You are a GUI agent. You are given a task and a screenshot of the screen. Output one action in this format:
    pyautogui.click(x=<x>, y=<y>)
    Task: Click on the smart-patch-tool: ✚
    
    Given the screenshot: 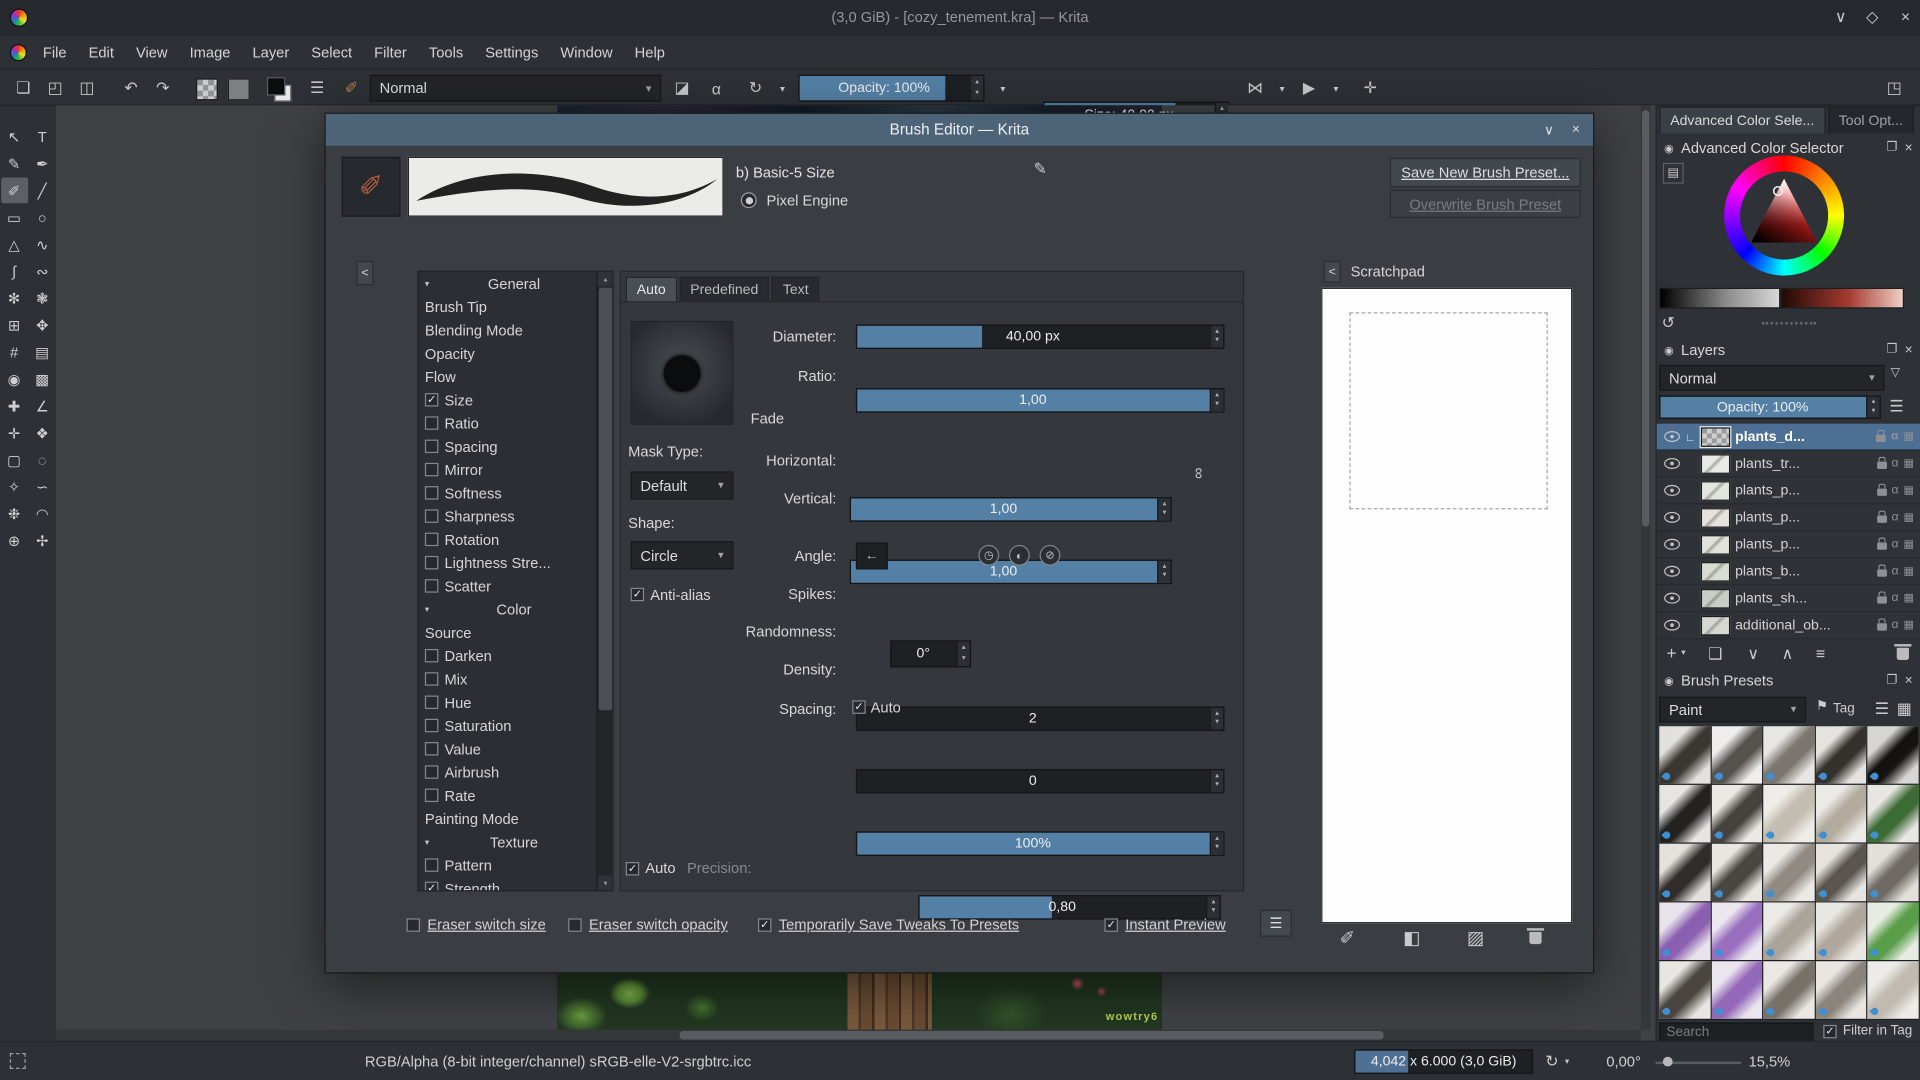 What is the action you would take?
    pyautogui.click(x=14, y=406)
    